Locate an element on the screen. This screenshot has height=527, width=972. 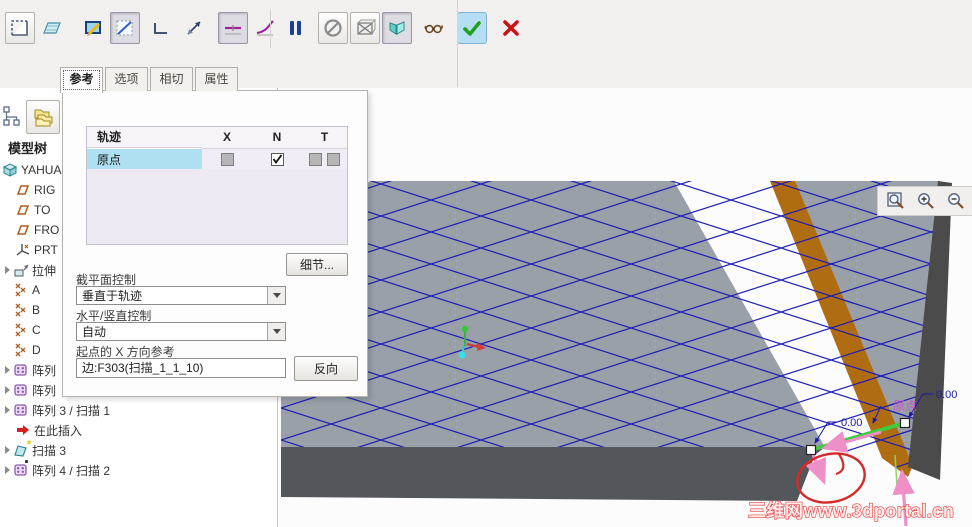
swap-dir-button is located at coordinates (194, 28).